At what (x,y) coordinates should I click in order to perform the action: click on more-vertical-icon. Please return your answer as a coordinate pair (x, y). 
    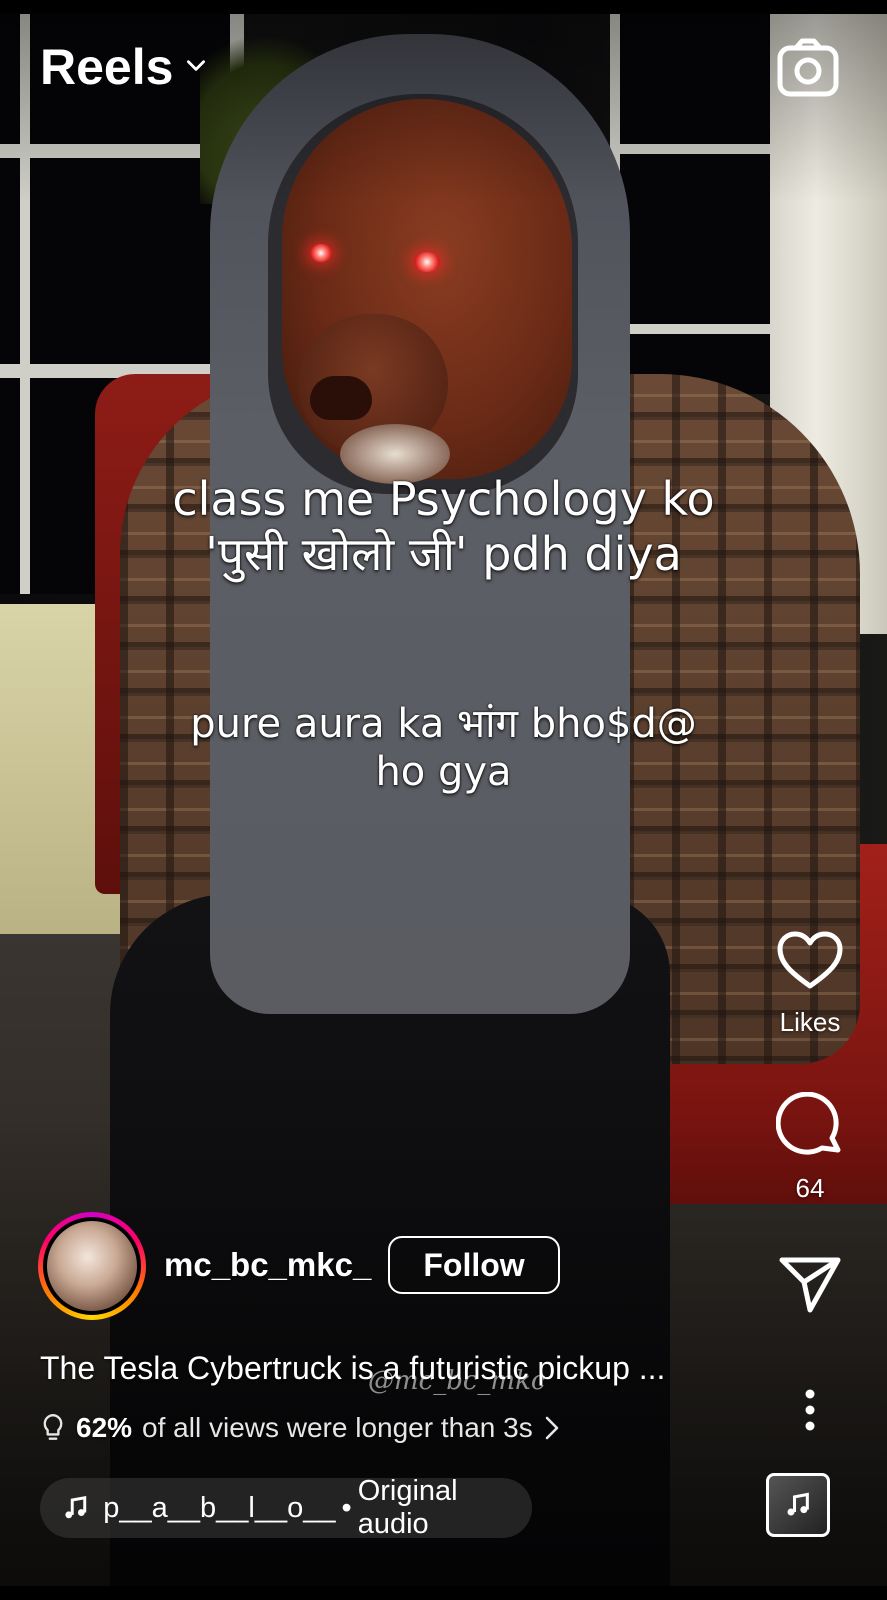
    Looking at the image, I should click on (810, 1410).